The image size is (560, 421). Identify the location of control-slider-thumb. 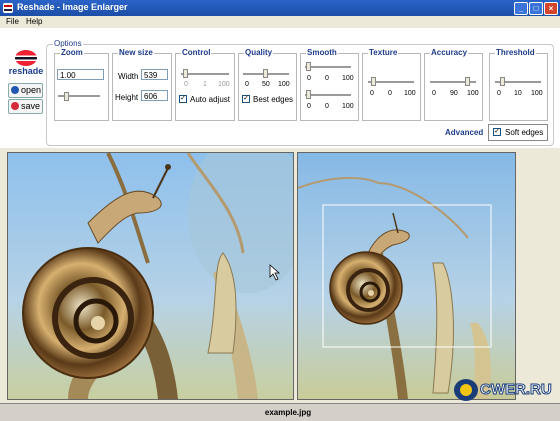
(185, 73).